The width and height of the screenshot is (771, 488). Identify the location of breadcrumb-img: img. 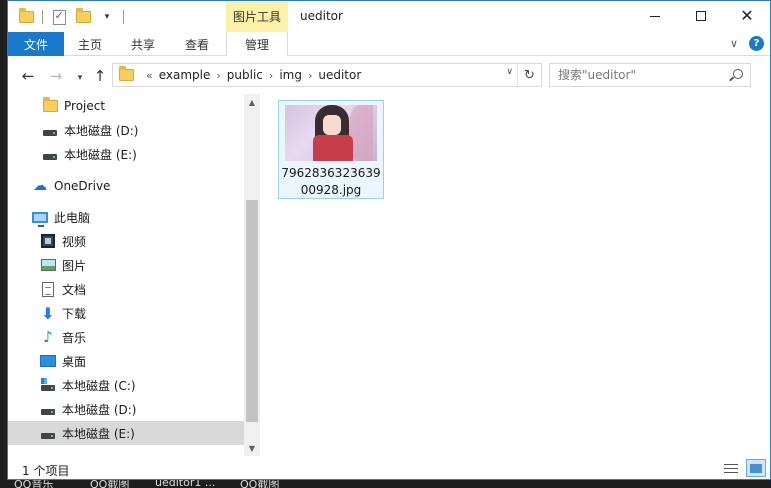
(290, 75).